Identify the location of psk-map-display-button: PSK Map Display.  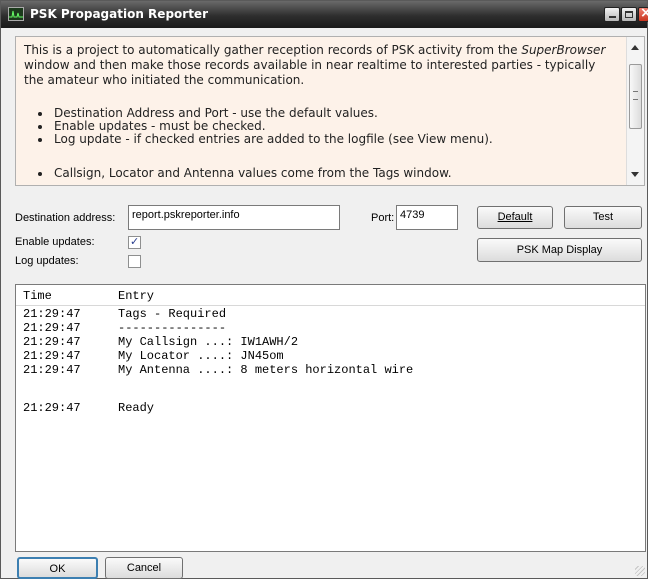
(559, 250).